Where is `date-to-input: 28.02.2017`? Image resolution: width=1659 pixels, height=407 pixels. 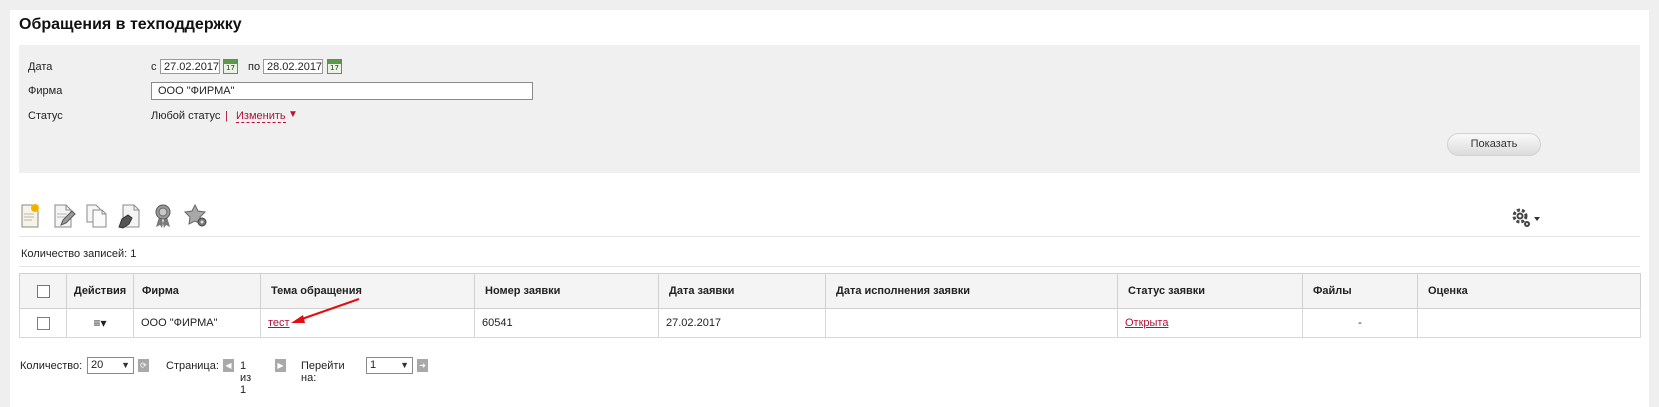
date-to-input: 28.02.2017 is located at coordinates (293, 66).